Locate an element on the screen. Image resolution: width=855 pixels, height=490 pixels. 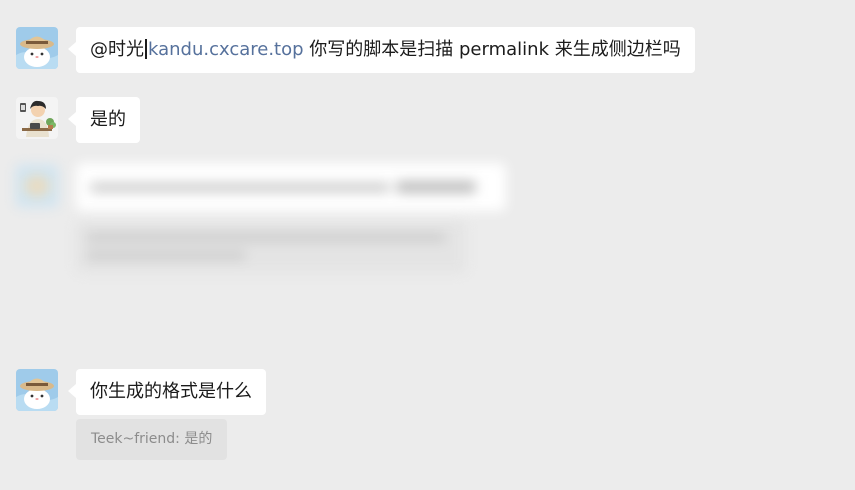
message-text: 是的 is located at coordinates (108, 119).